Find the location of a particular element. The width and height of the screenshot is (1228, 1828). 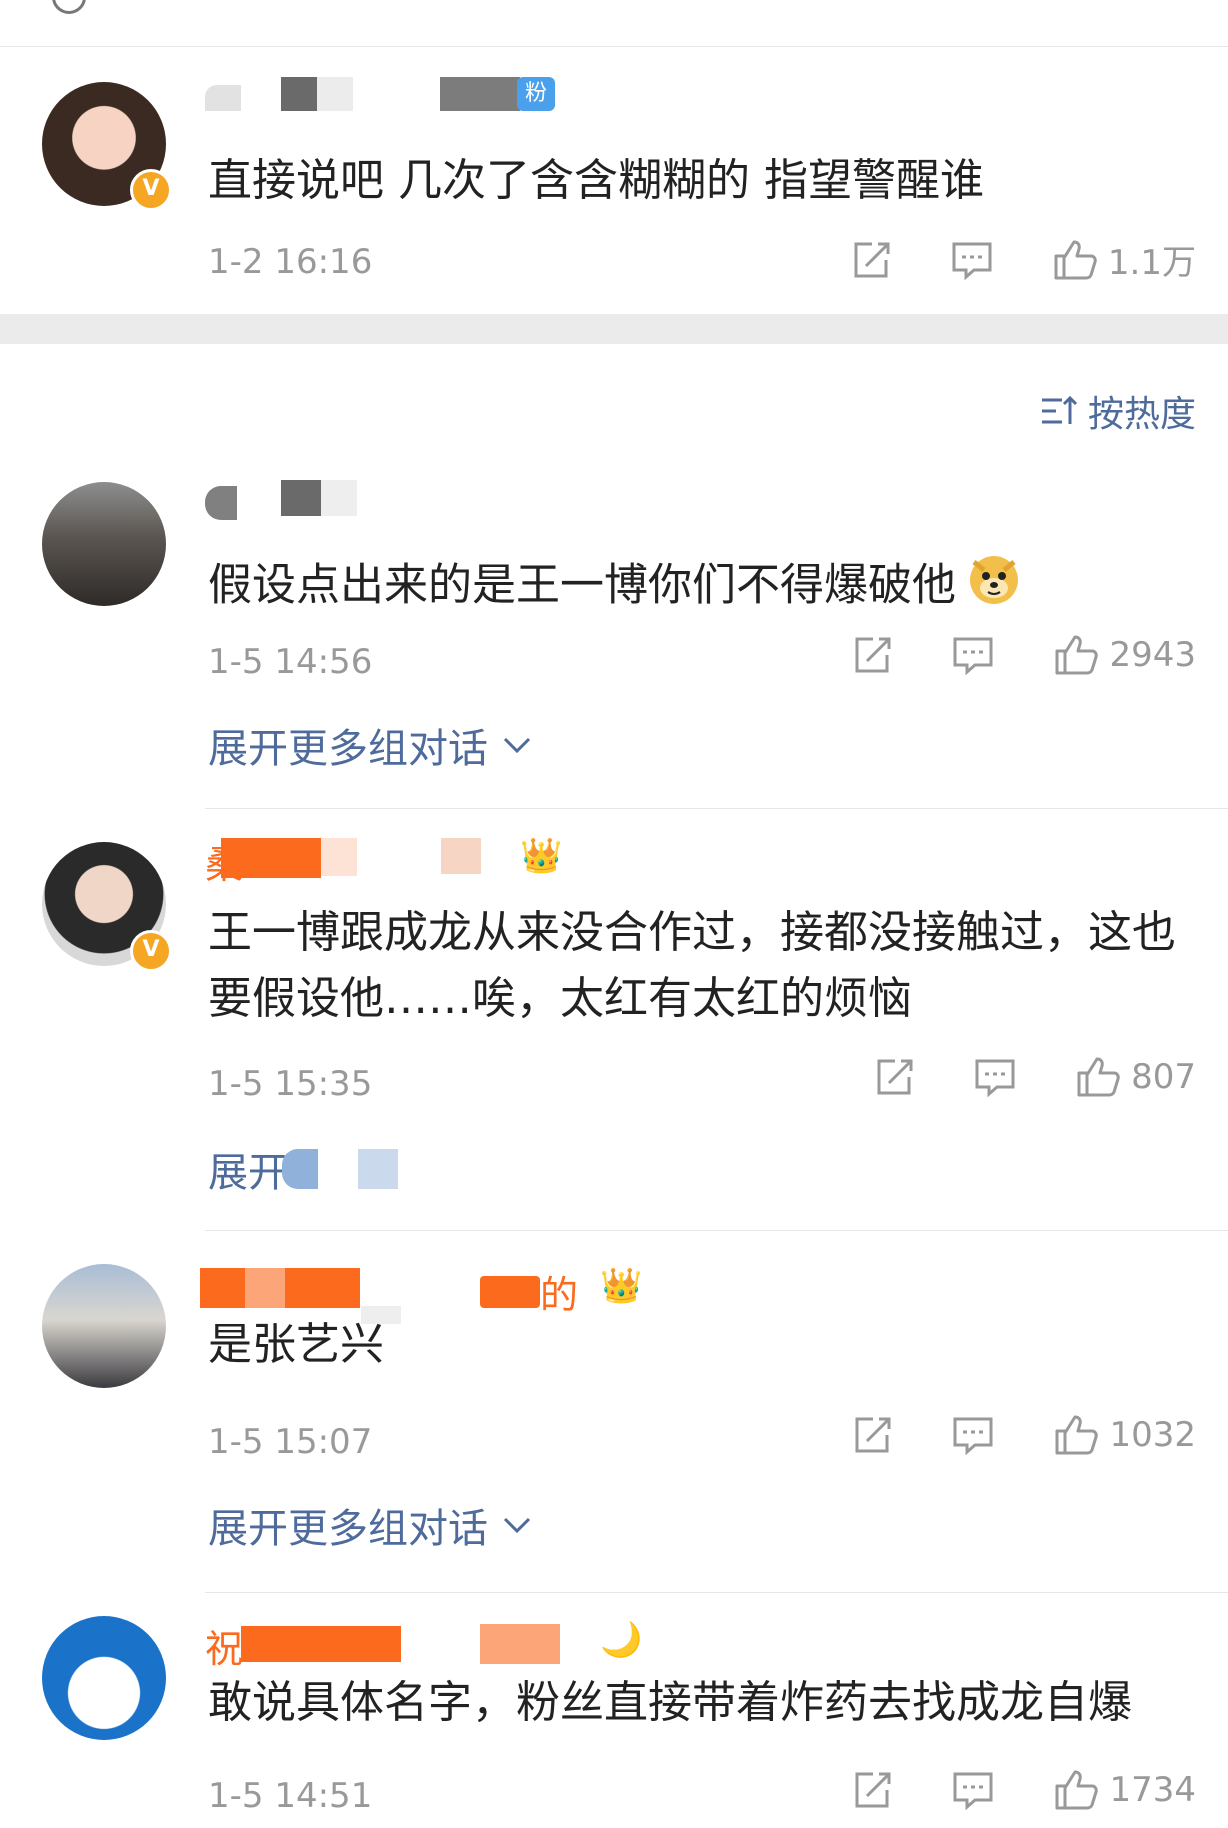

username-redacted: 祝 🌙 is located at coordinates (423, 1645).